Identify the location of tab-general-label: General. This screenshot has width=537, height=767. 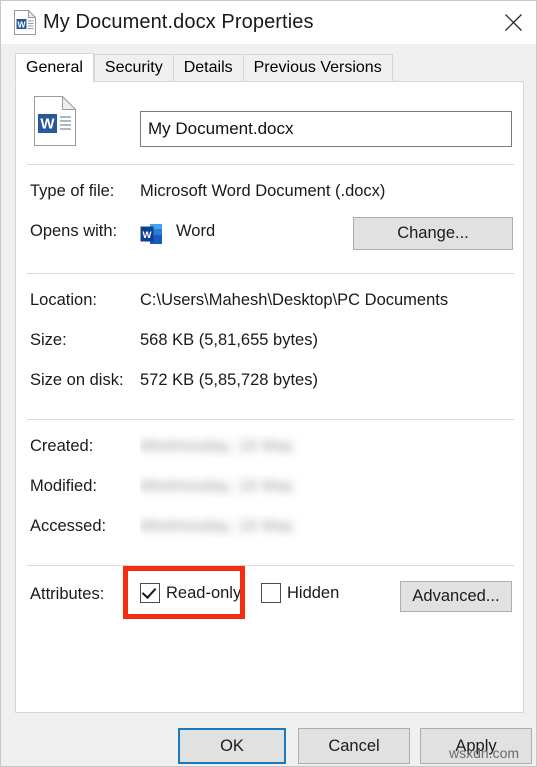
(54, 67).